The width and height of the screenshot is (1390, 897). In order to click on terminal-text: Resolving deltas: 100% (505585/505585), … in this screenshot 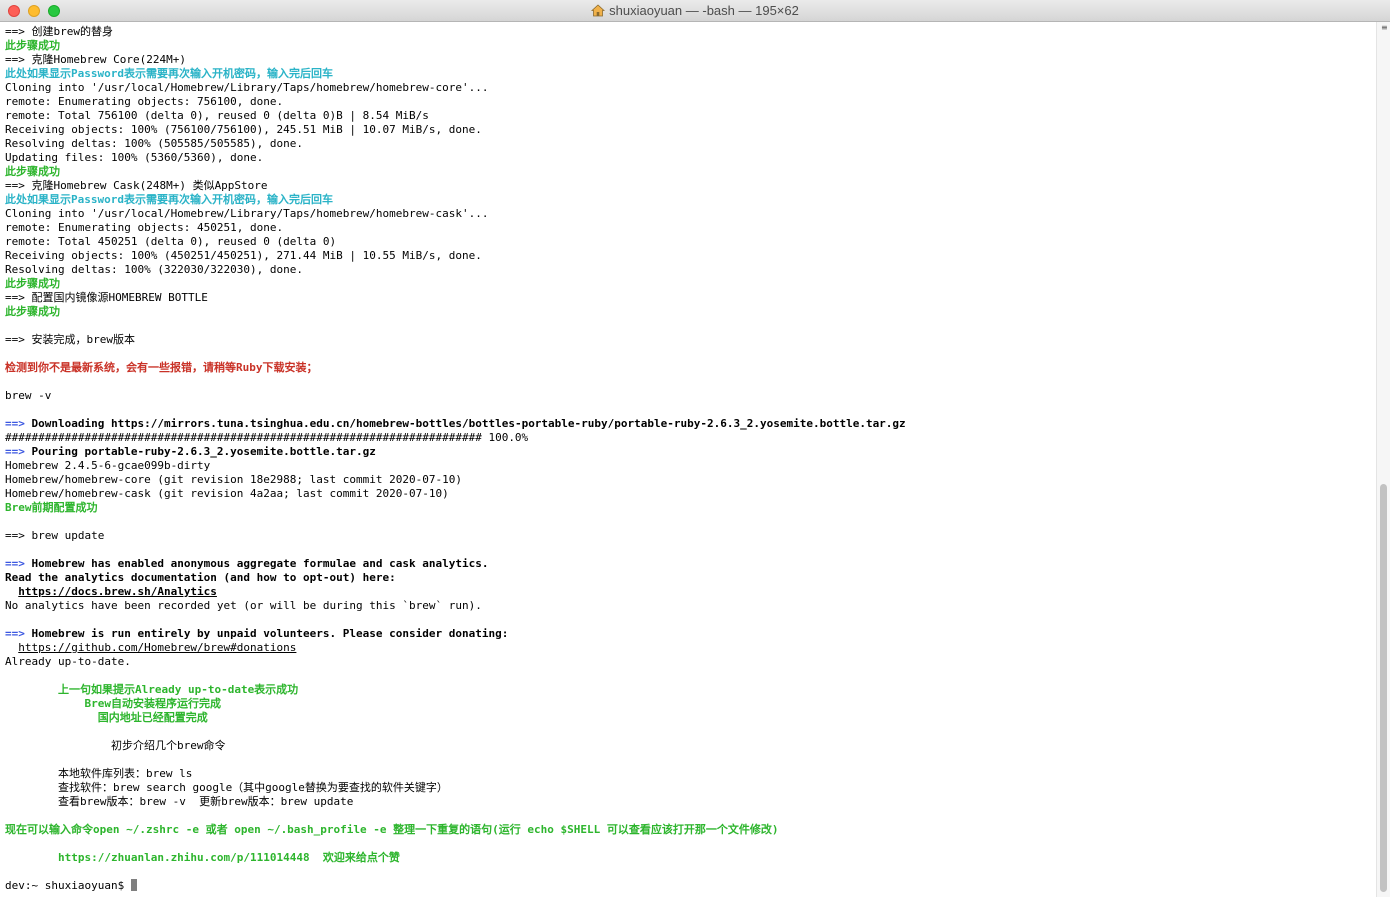, I will do `click(154, 143)`.